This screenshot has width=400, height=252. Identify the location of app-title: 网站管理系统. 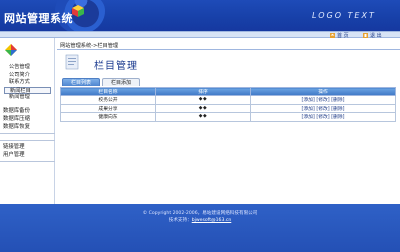
(38, 18).